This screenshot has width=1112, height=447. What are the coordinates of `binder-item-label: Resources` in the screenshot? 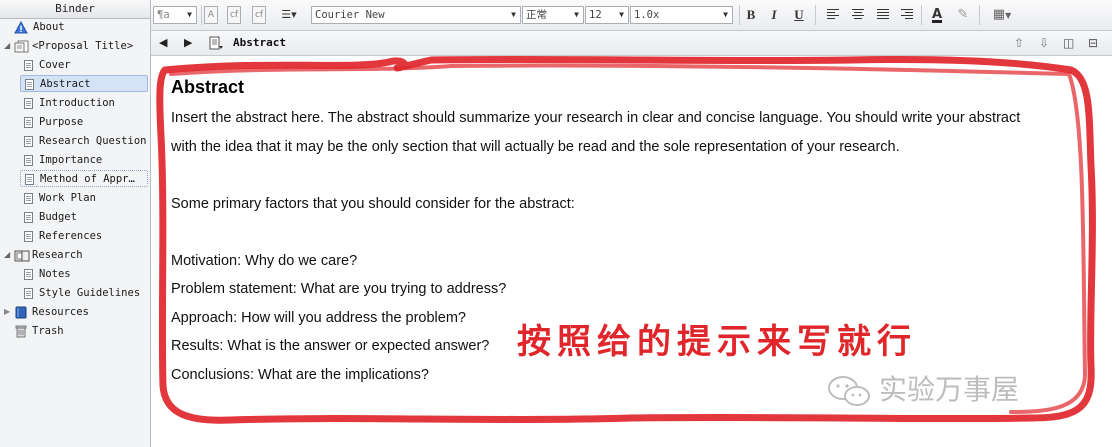 It's located at (60, 312).